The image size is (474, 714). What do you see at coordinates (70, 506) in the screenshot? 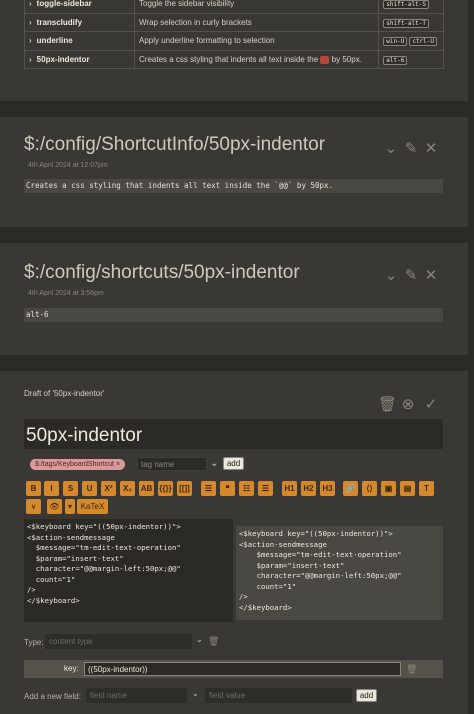
I see `preview-type-button: ▾` at bounding box center [70, 506].